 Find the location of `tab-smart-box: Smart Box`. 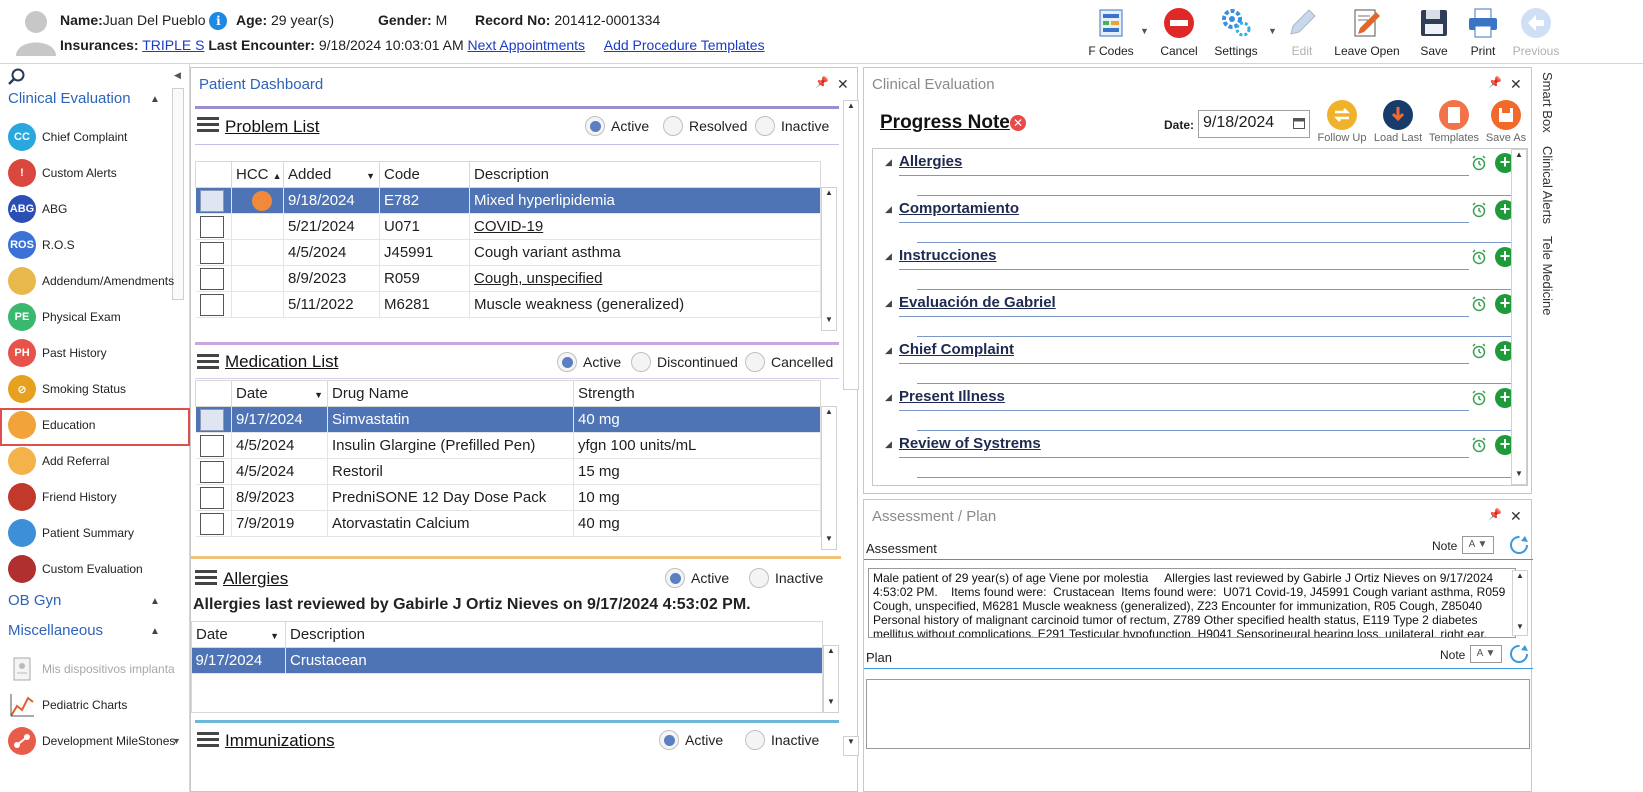

tab-smart-box: Smart Box is located at coordinates (1547, 102).